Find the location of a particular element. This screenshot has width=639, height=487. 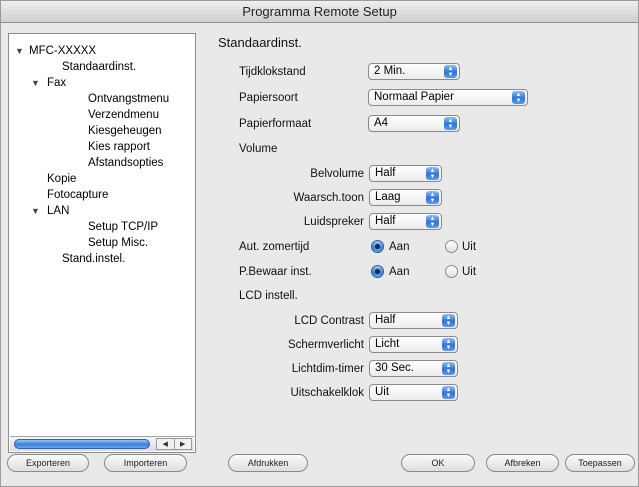

zomertijd-aan-radio is located at coordinates (377, 246).